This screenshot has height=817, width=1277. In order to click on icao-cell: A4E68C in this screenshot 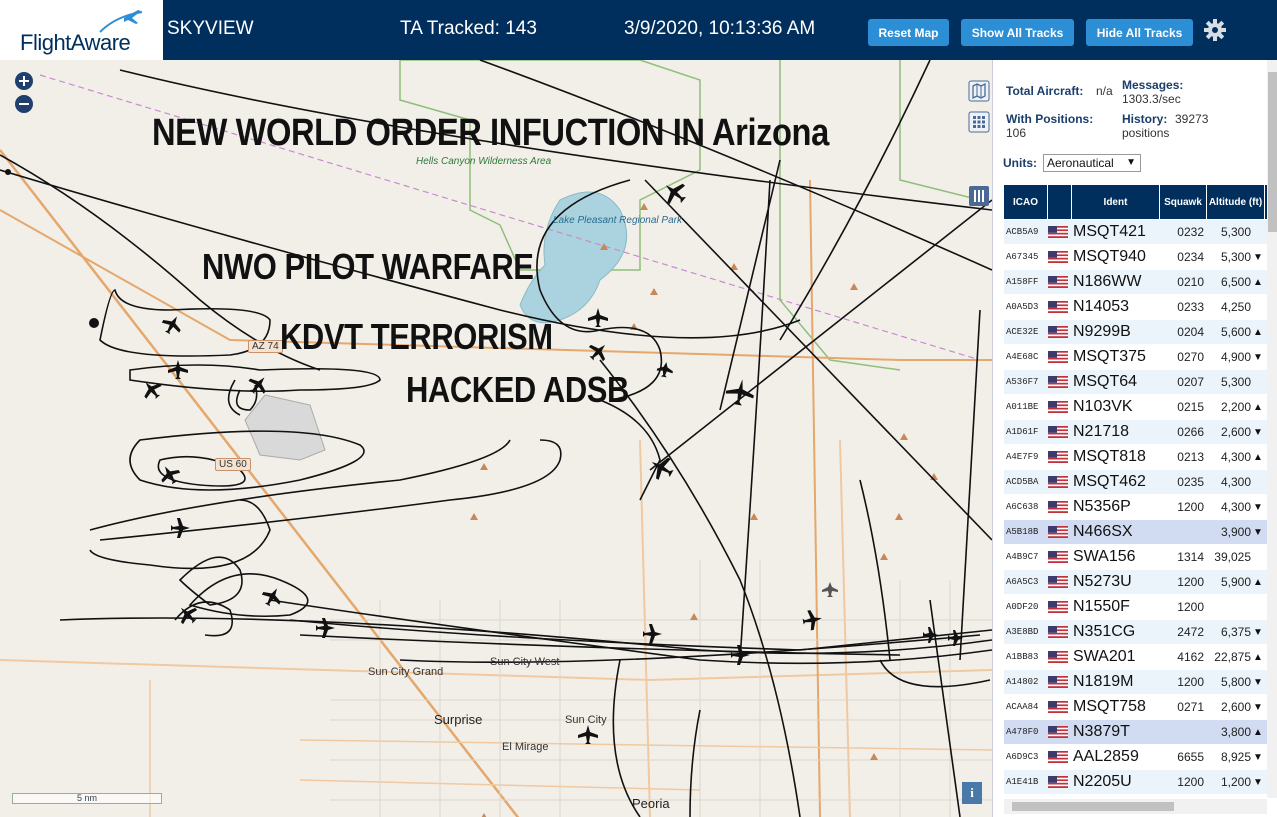, I will do `click(1022, 357)`.